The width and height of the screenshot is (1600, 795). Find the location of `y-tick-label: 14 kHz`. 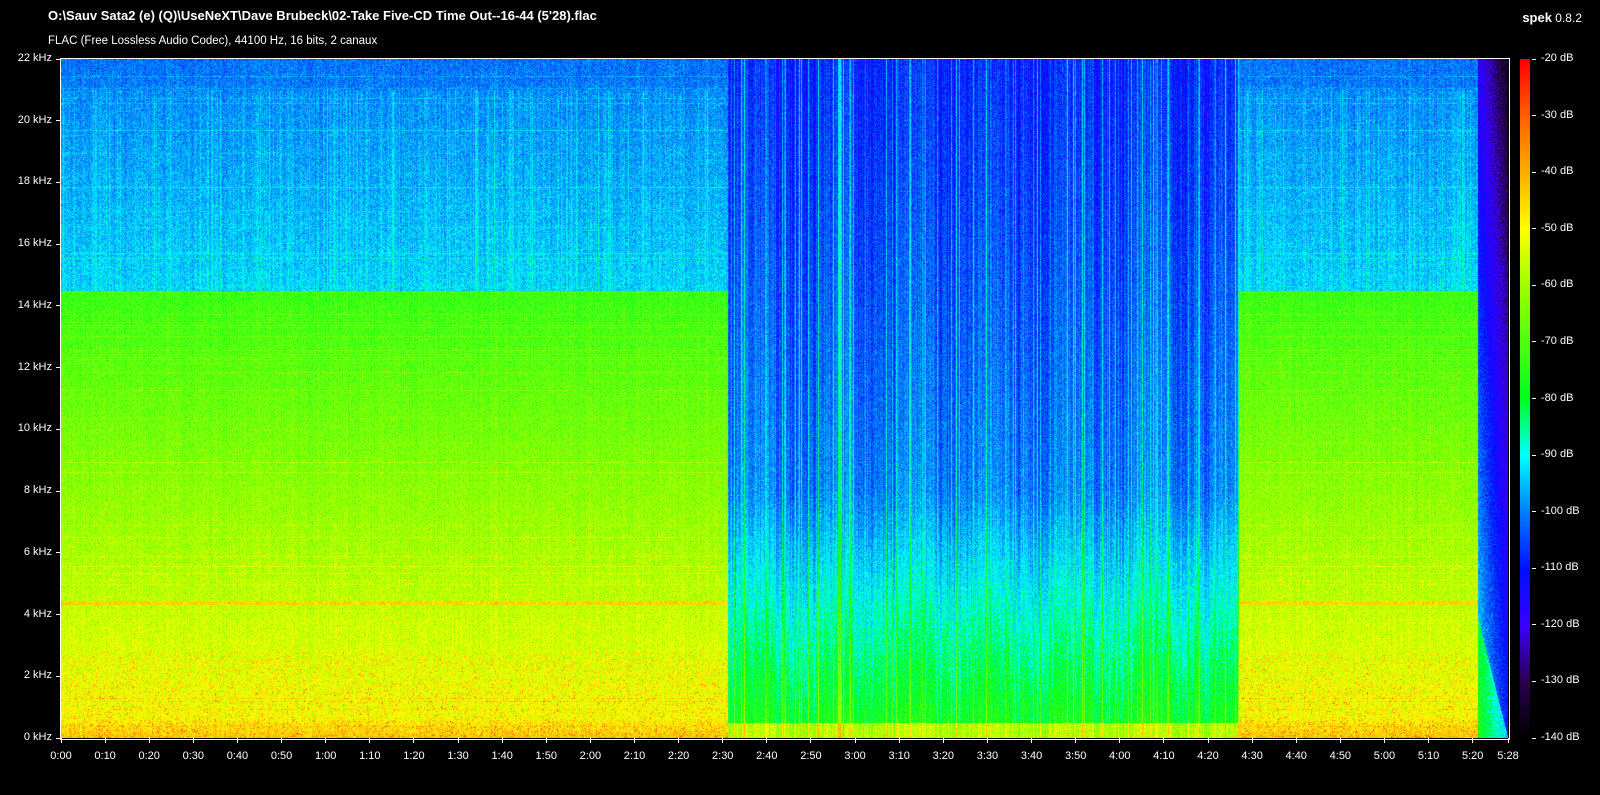

y-tick-label: 14 kHz is located at coordinates (34, 304).